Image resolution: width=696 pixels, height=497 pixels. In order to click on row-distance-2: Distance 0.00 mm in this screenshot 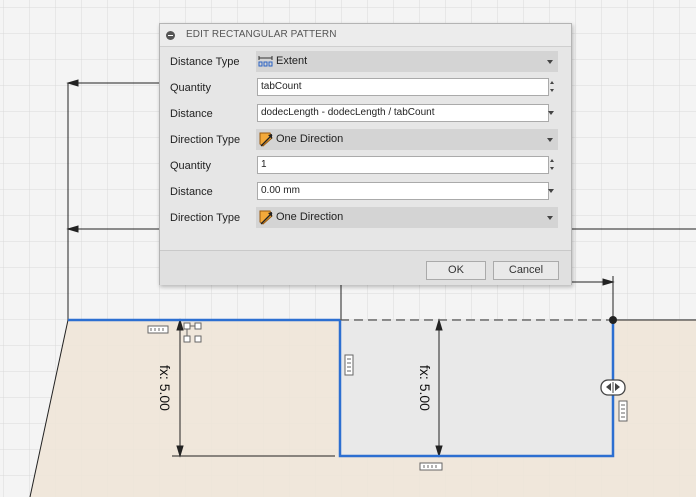, I will do `click(365, 192)`.